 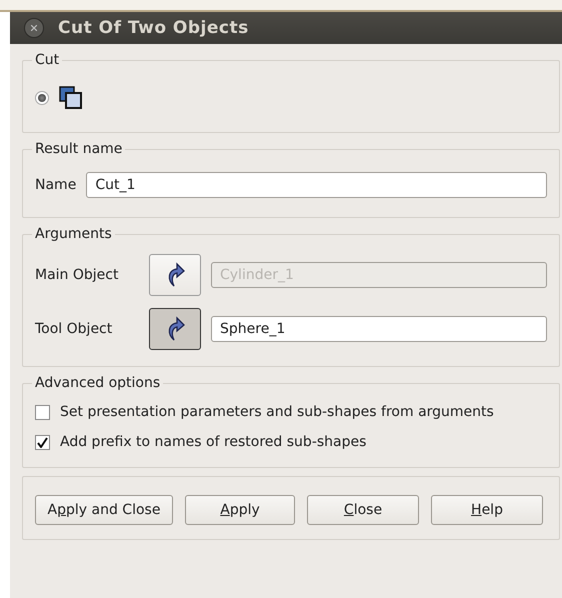 I want to click on group-title: Advanced options, so click(x=98, y=383).